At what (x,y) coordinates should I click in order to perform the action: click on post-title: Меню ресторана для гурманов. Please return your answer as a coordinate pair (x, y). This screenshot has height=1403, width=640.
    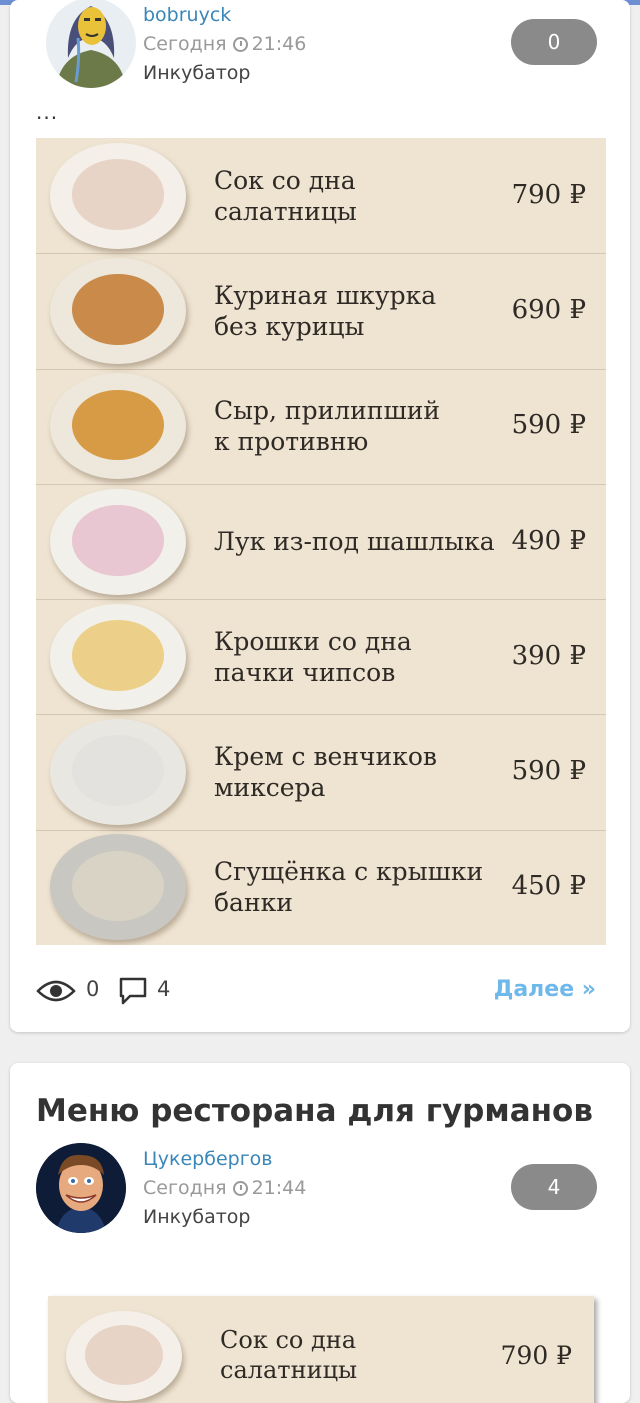
    Looking at the image, I should click on (314, 1111).